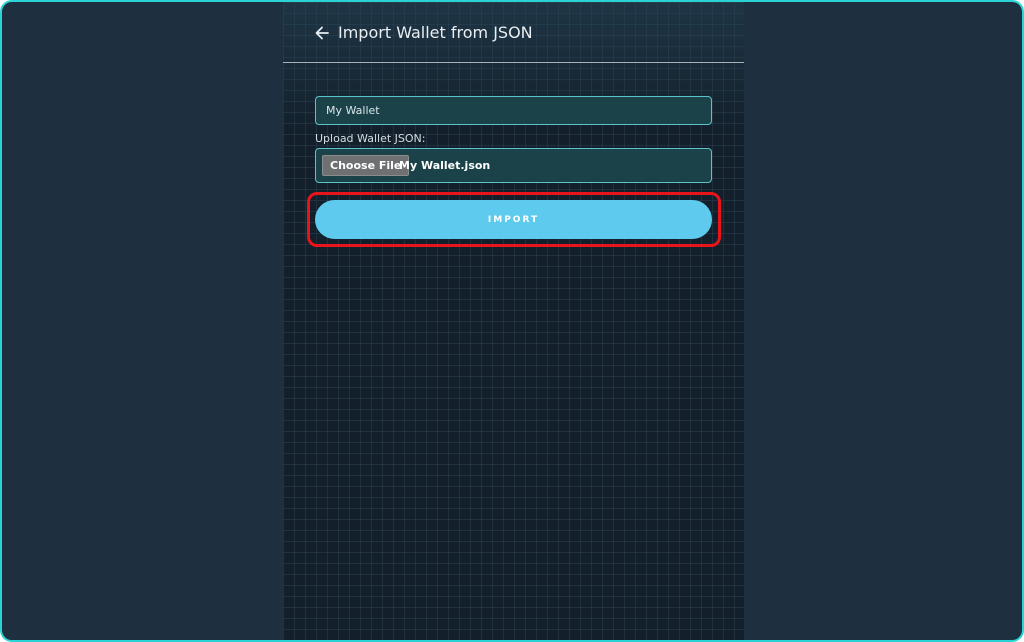  Describe the element at coordinates (513, 110) in the screenshot. I see `wallet-name-input` at that location.